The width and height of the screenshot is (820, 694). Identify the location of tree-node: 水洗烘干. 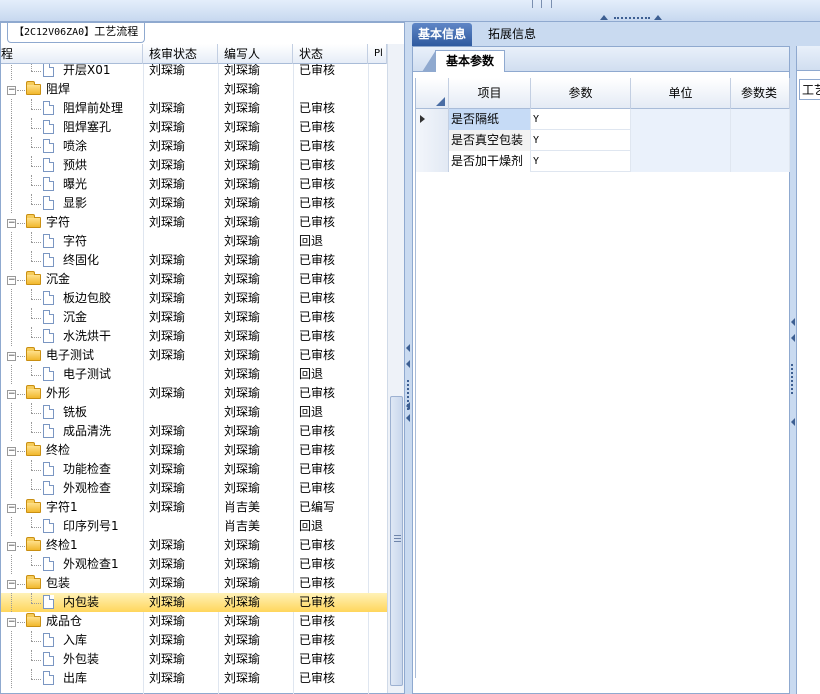
(72, 336).